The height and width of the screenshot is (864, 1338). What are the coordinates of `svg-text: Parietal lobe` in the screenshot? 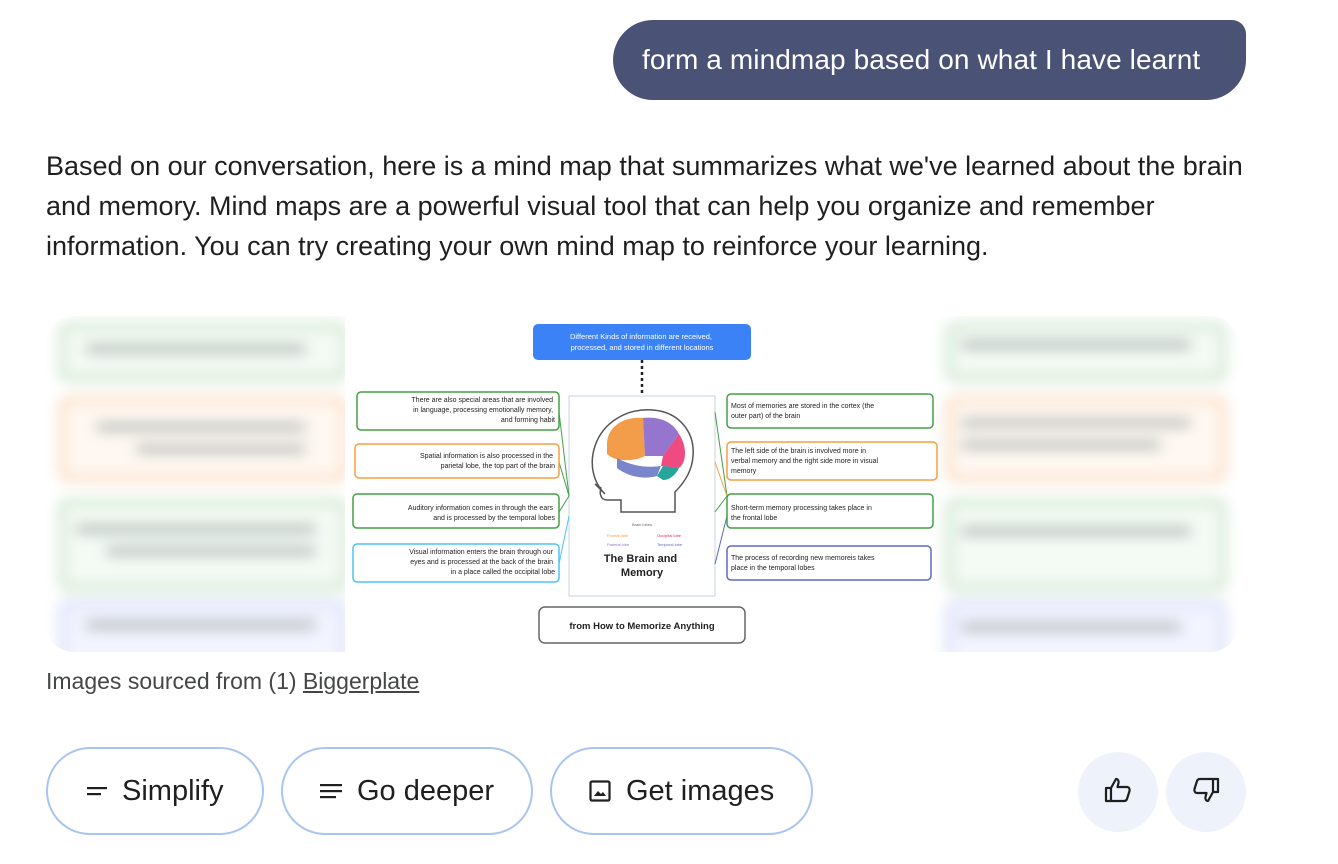 It's located at (618, 544).